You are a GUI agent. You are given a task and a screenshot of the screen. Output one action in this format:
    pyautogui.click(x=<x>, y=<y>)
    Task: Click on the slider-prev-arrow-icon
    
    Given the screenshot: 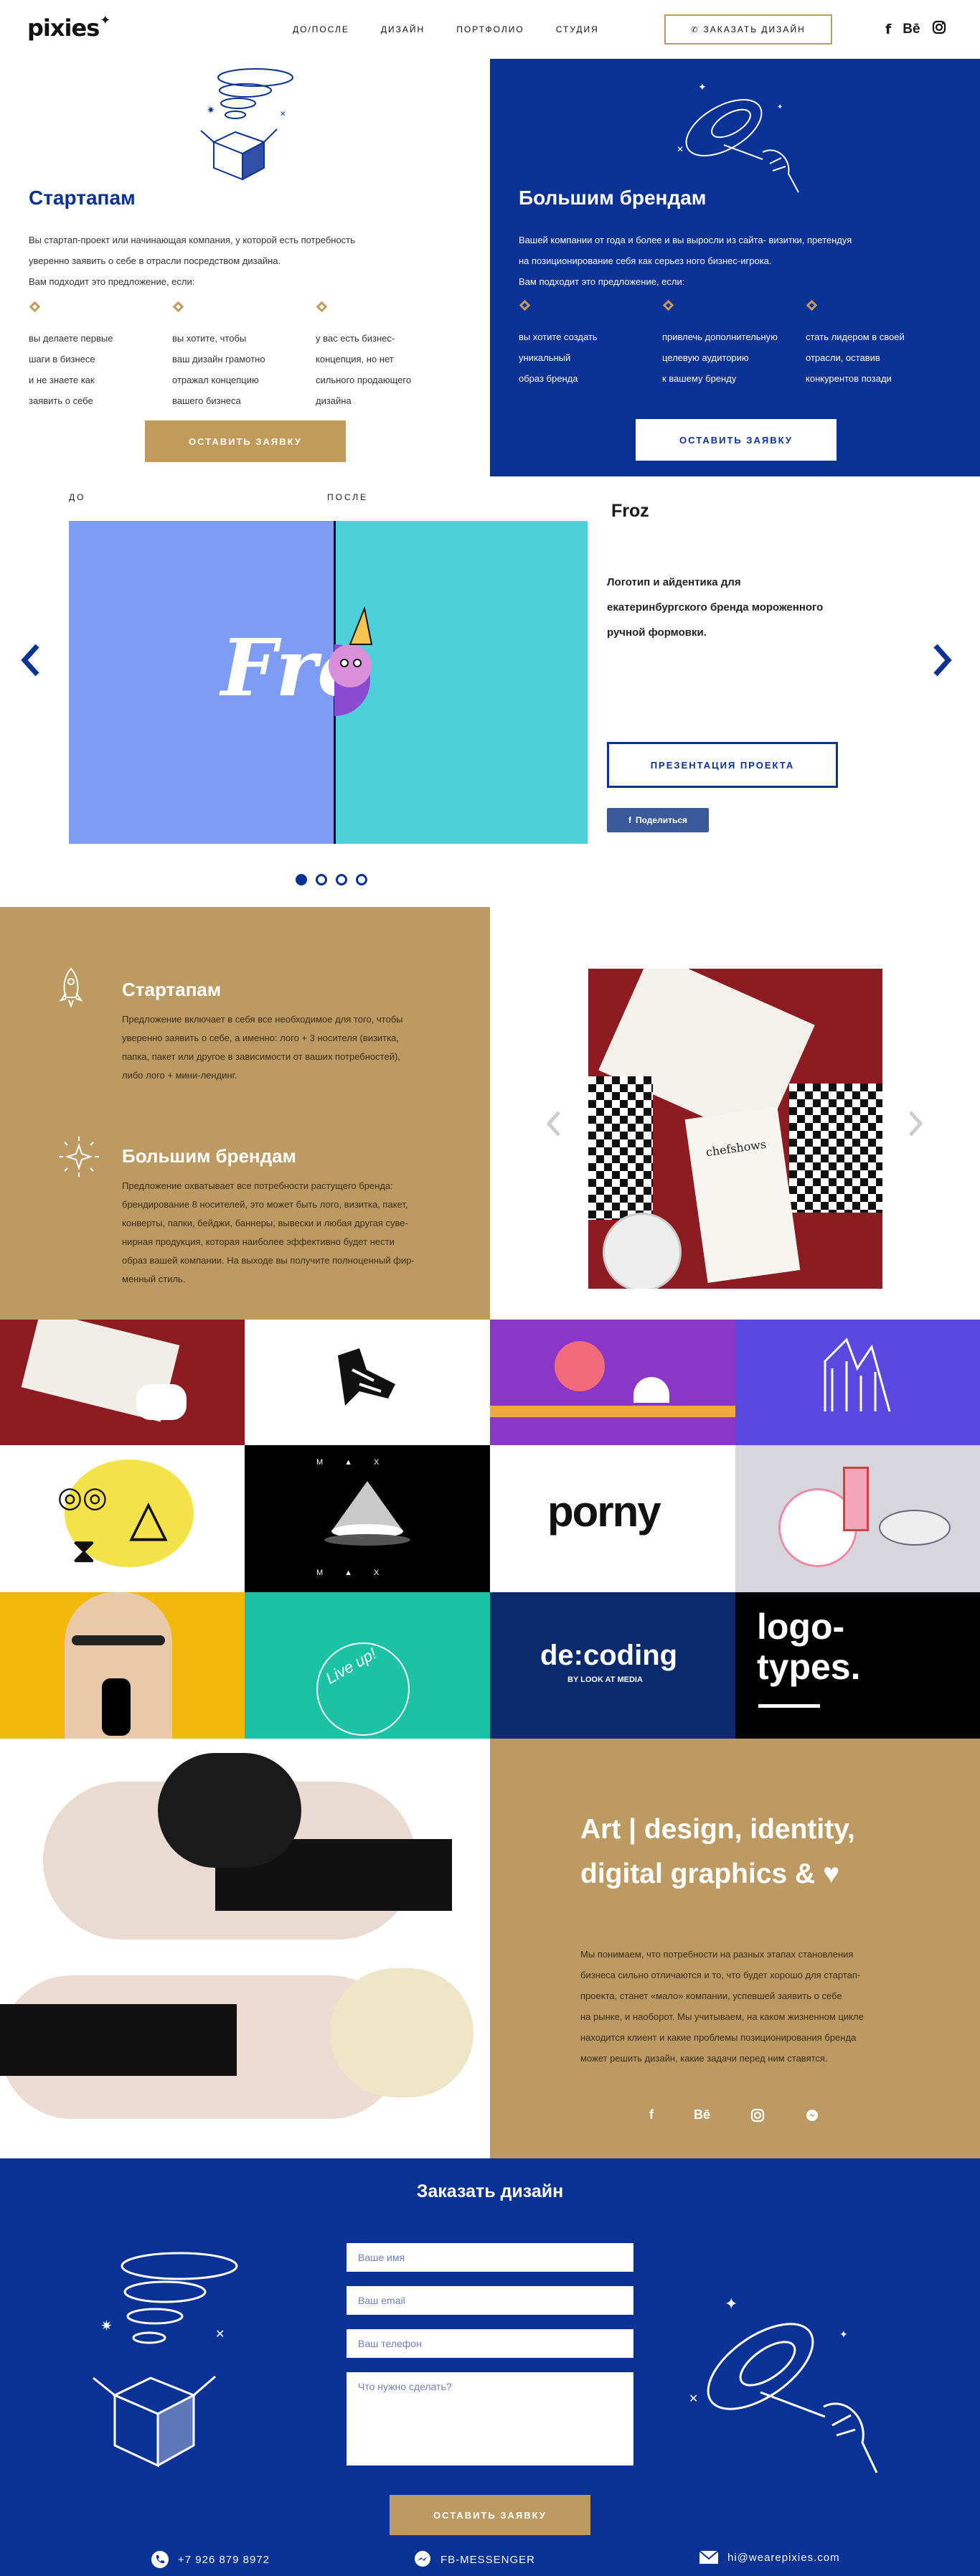 What is the action you would take?
    pyautogui.click(x=30, y=660)
    